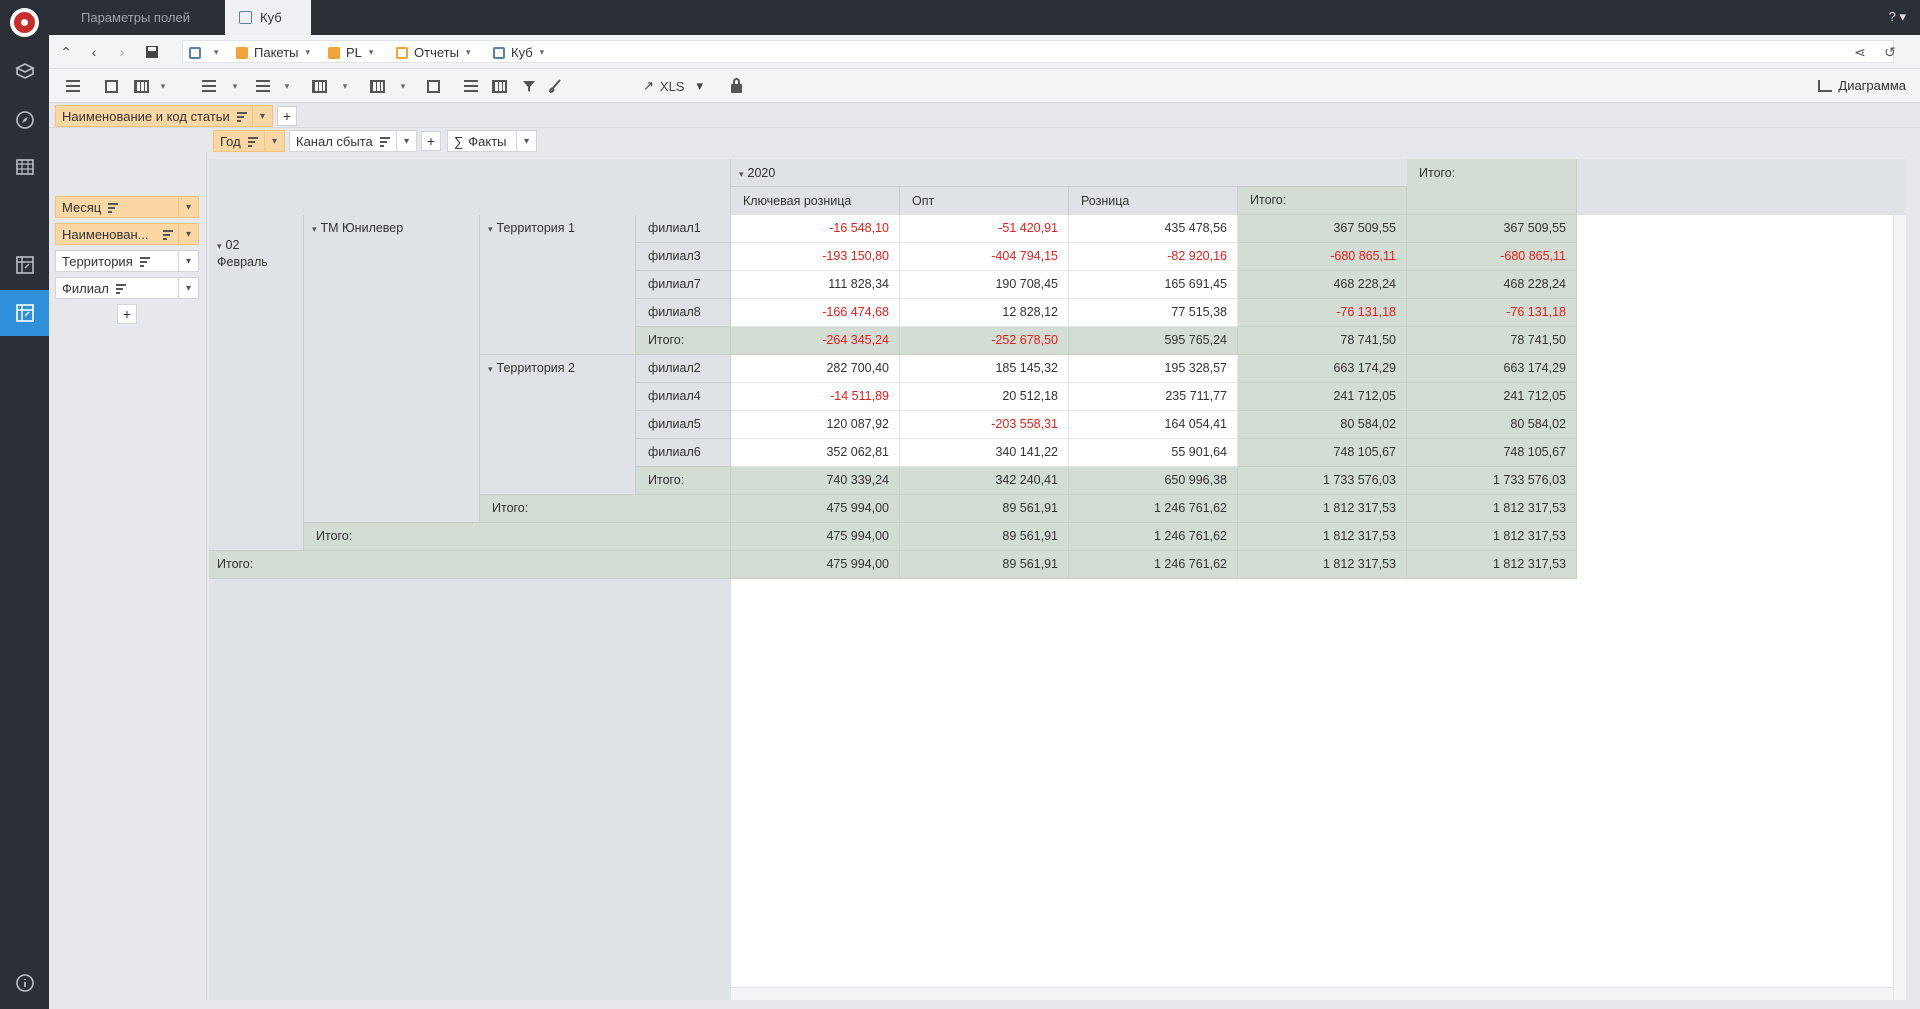  Describe the element at coordinates (127, 207) in the screenshot. I see `row-field-month: Месяц ▾` at that location.